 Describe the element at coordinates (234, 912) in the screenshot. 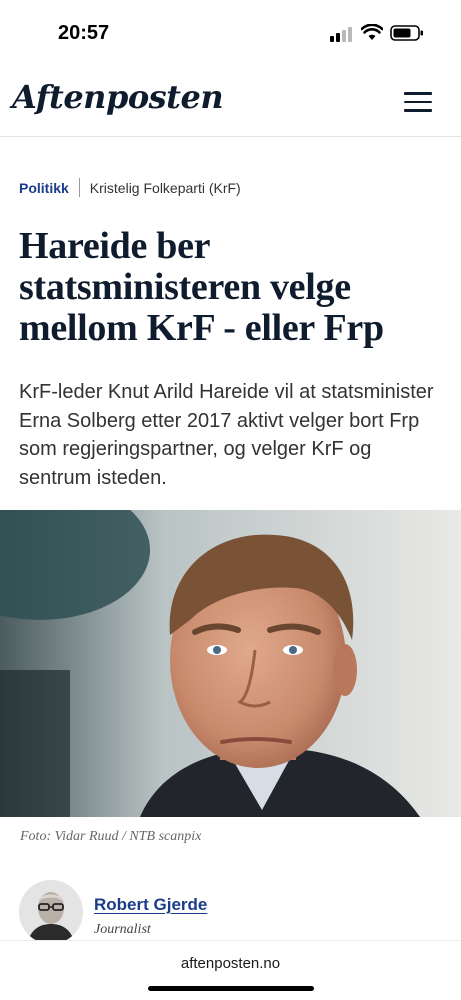

I see `author-byline: Robert Gjerde Journalist` at that location.